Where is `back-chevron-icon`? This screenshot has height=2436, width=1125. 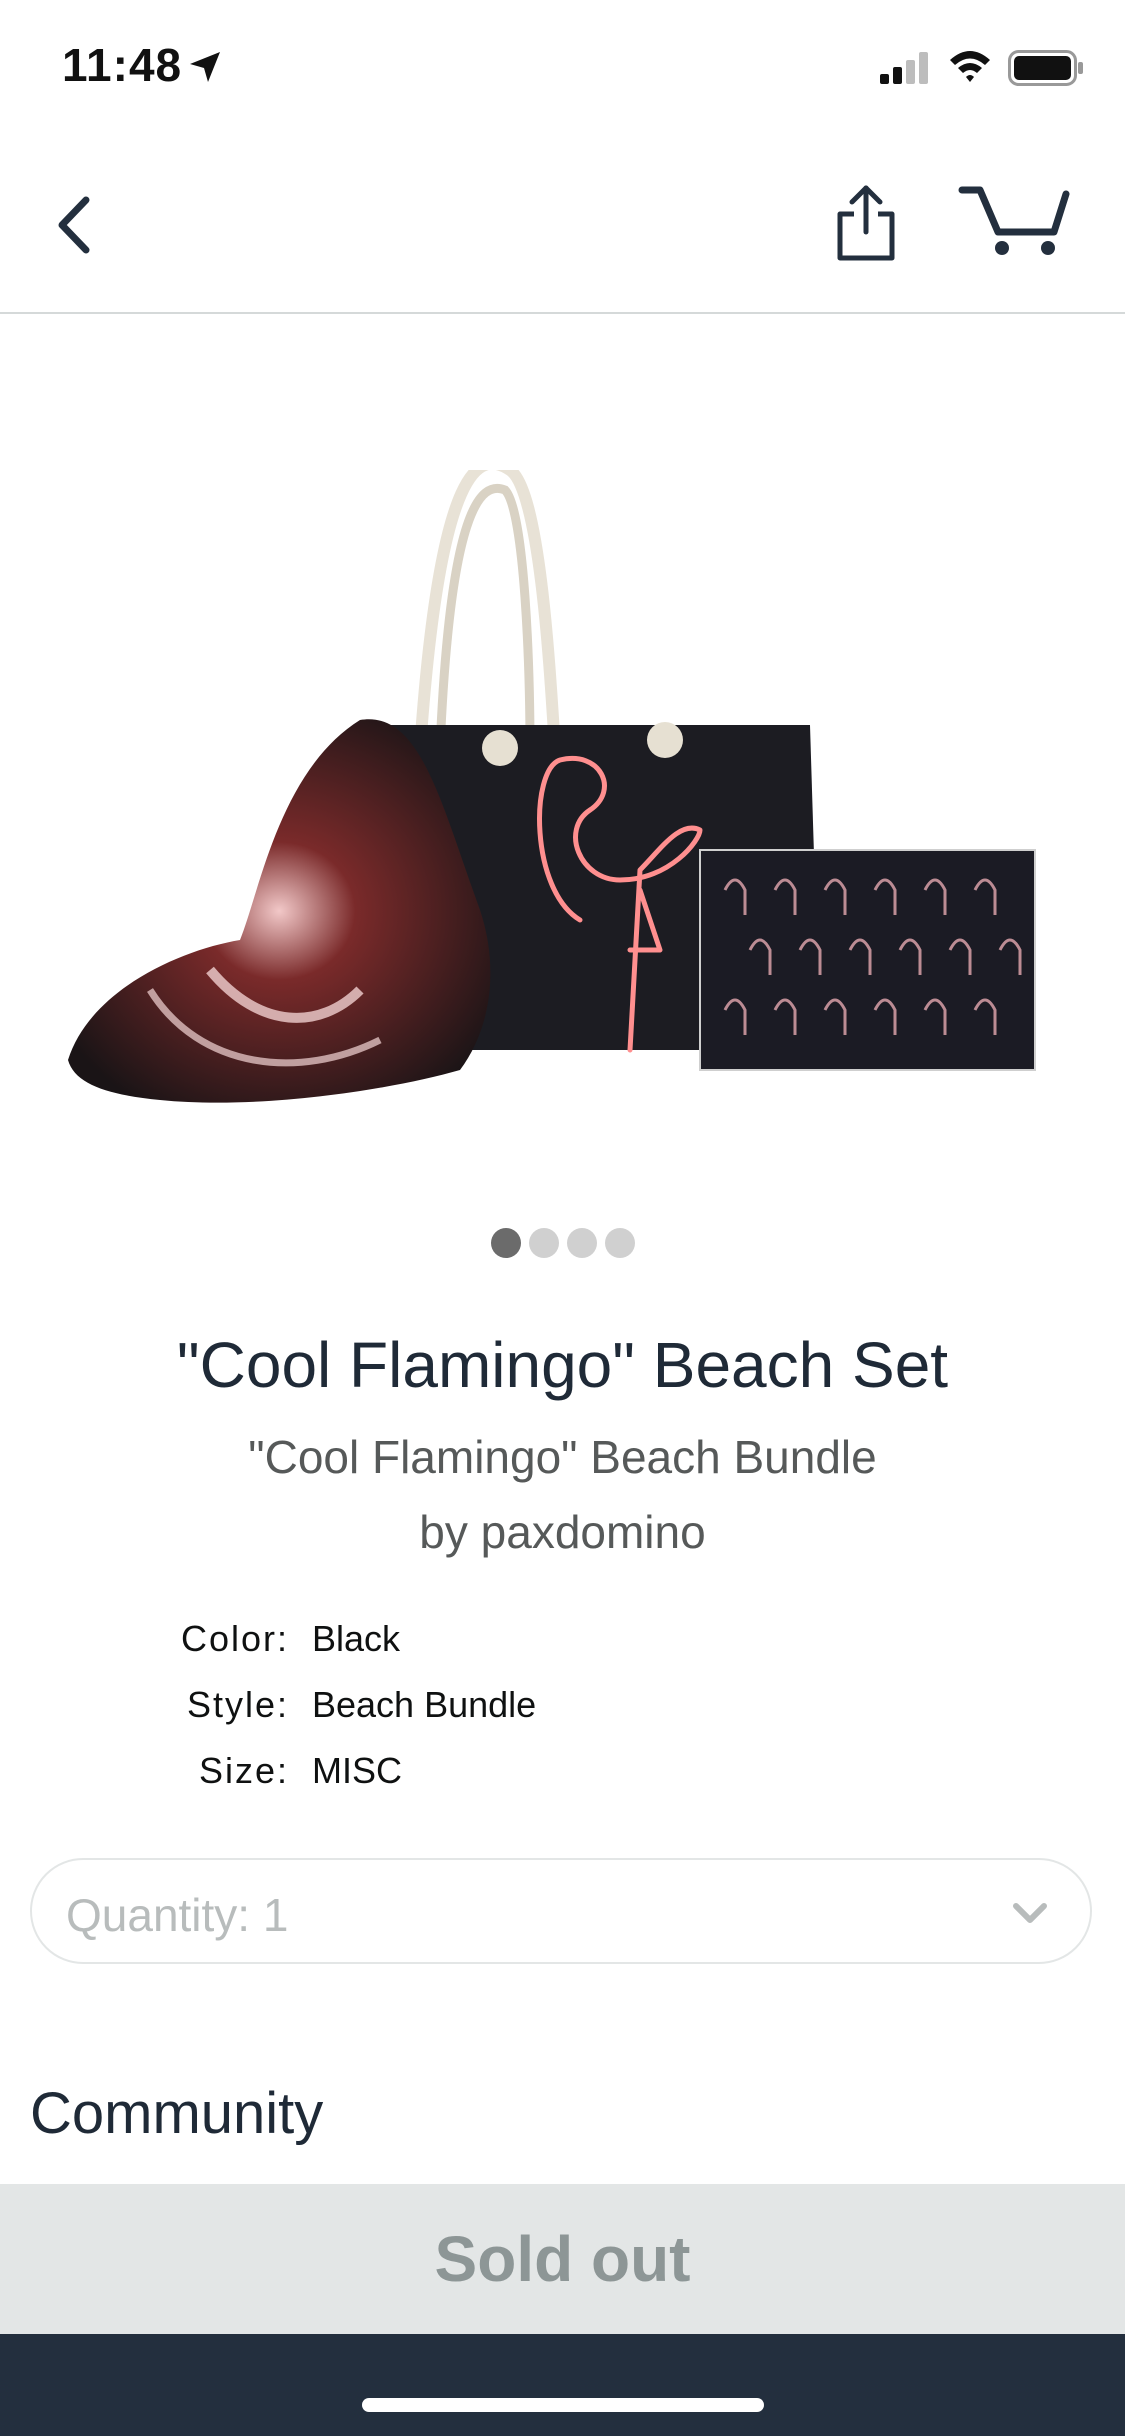
back-chevron-icon is located at coordinates (76, 225).